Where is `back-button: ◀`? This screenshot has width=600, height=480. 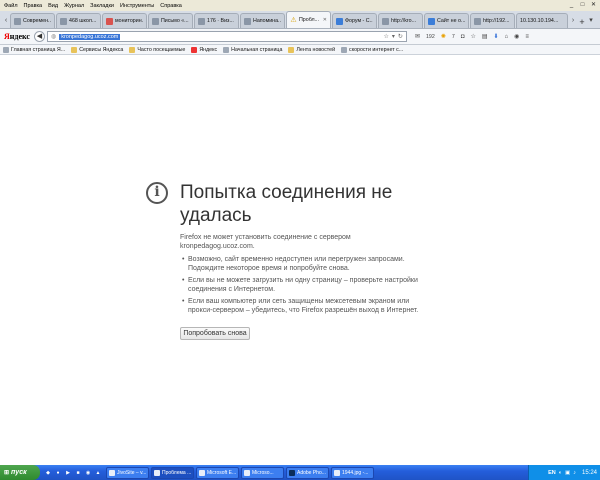
back-button: ◀ is located at coordinates (39, 36).